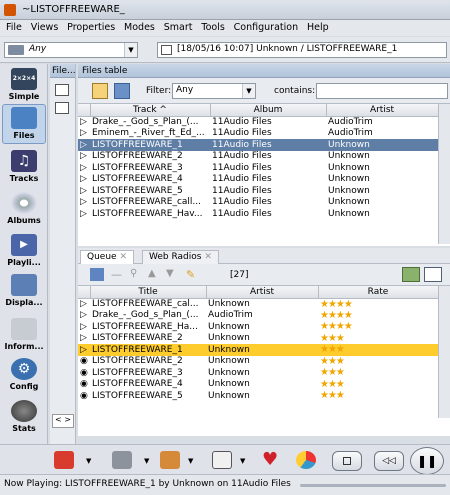 This screenshot has height=495, width=450. I want to click on remove-icon: —, so click(117, 274).